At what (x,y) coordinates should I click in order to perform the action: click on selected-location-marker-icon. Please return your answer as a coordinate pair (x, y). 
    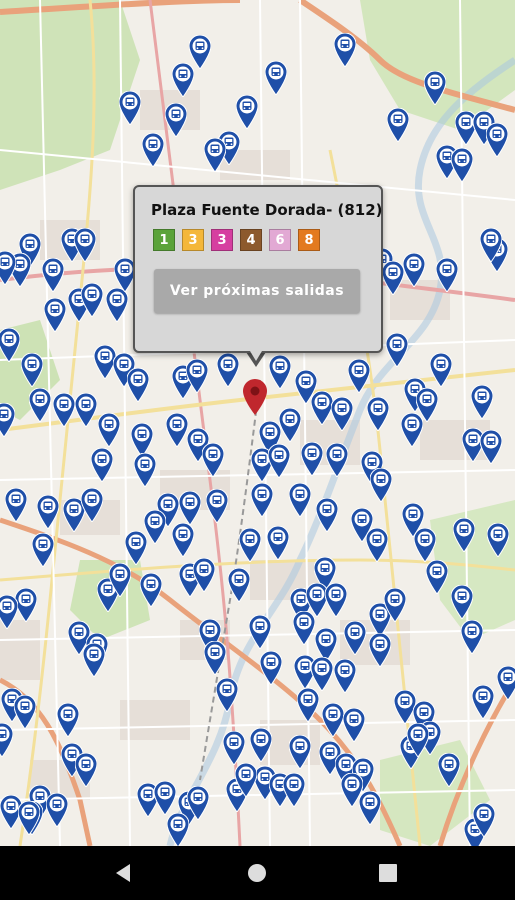
    Looking at the image, I should click on (255, 397).